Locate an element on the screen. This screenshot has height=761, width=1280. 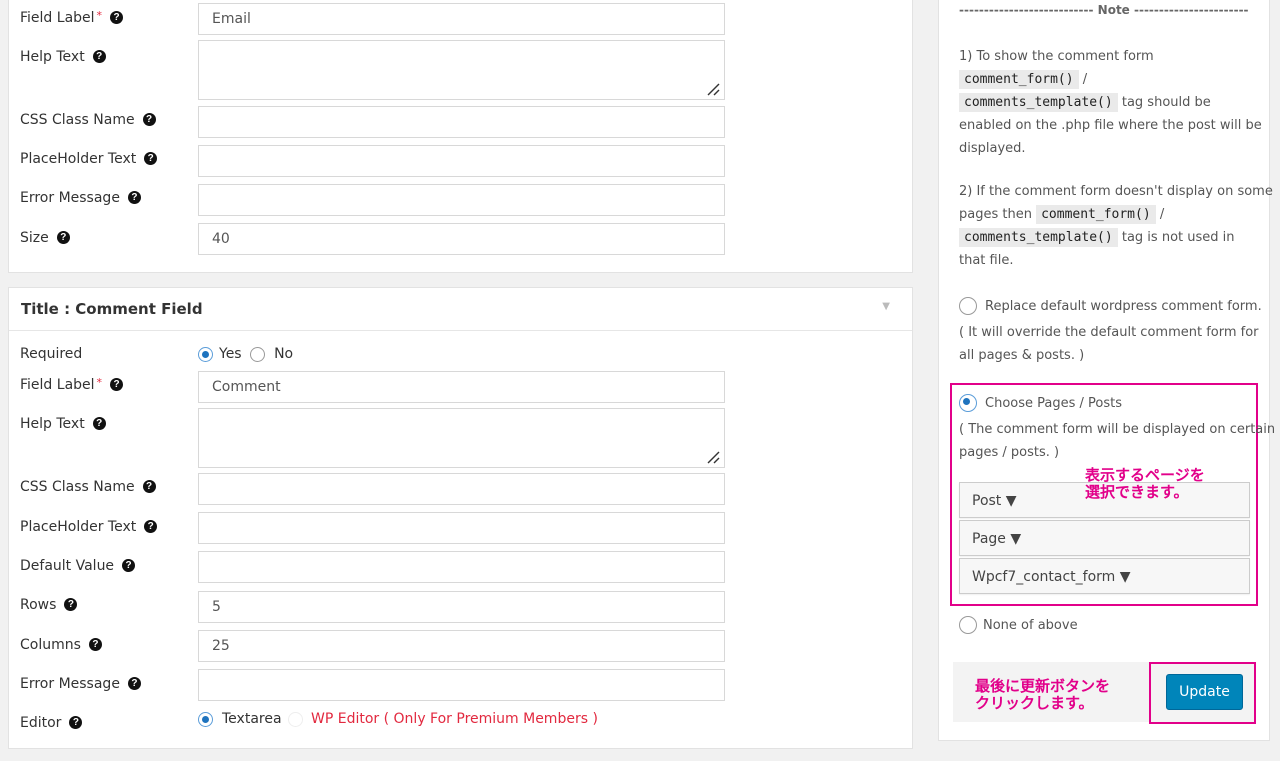
columns-input: 25 is located at coordinates (461, 646).